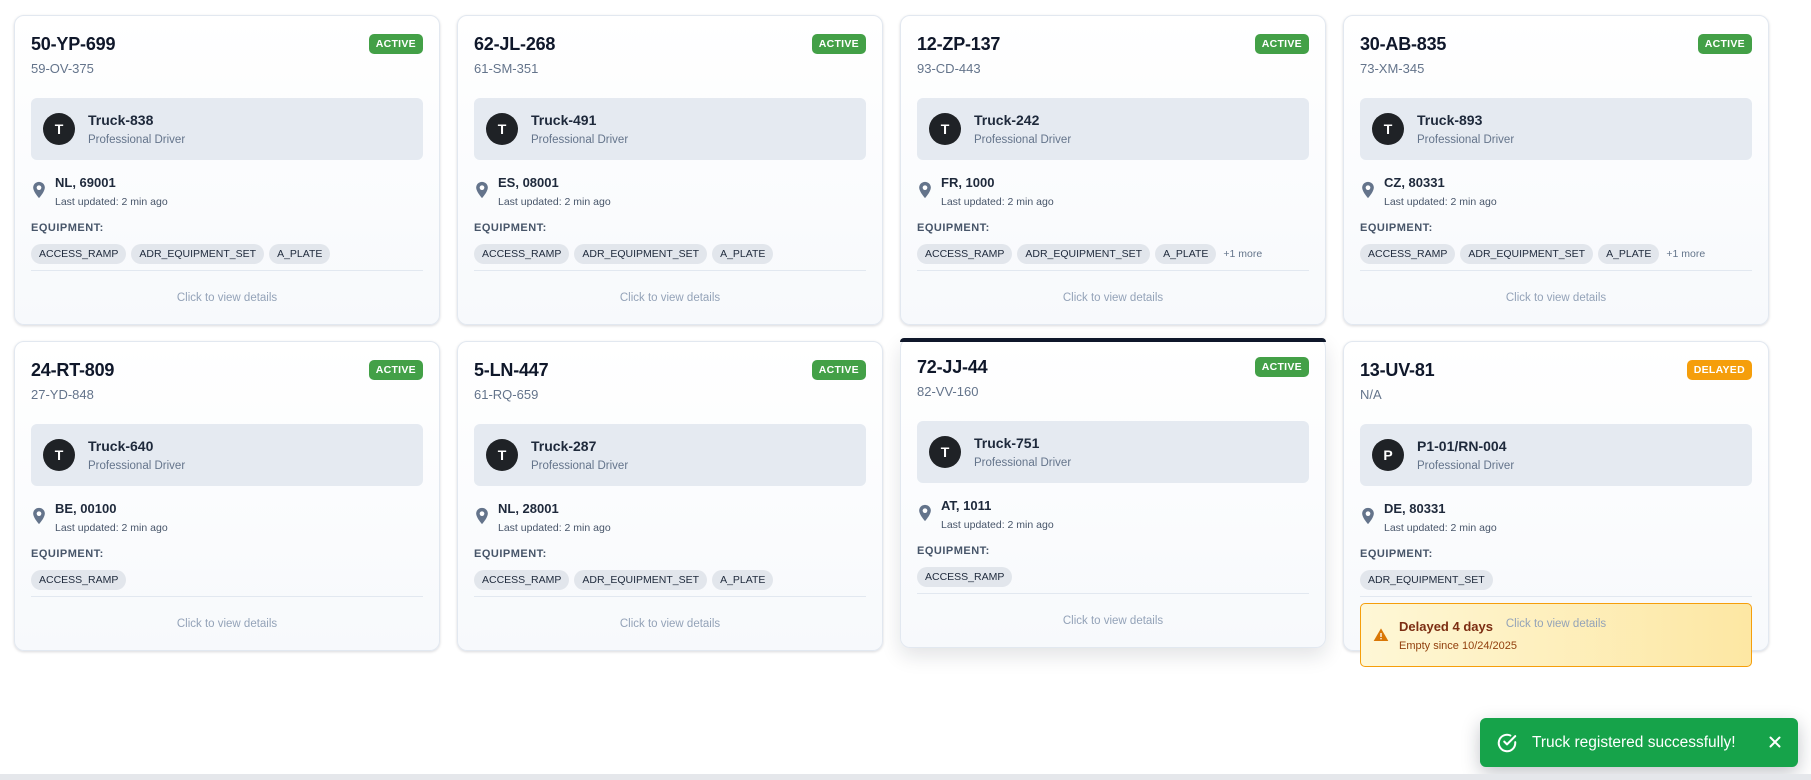 The image size is (1811, 780). Describe the element at coordinates (62, 68) in the screenshot. I see `trailer-plate: 59-OV-375` at that location.